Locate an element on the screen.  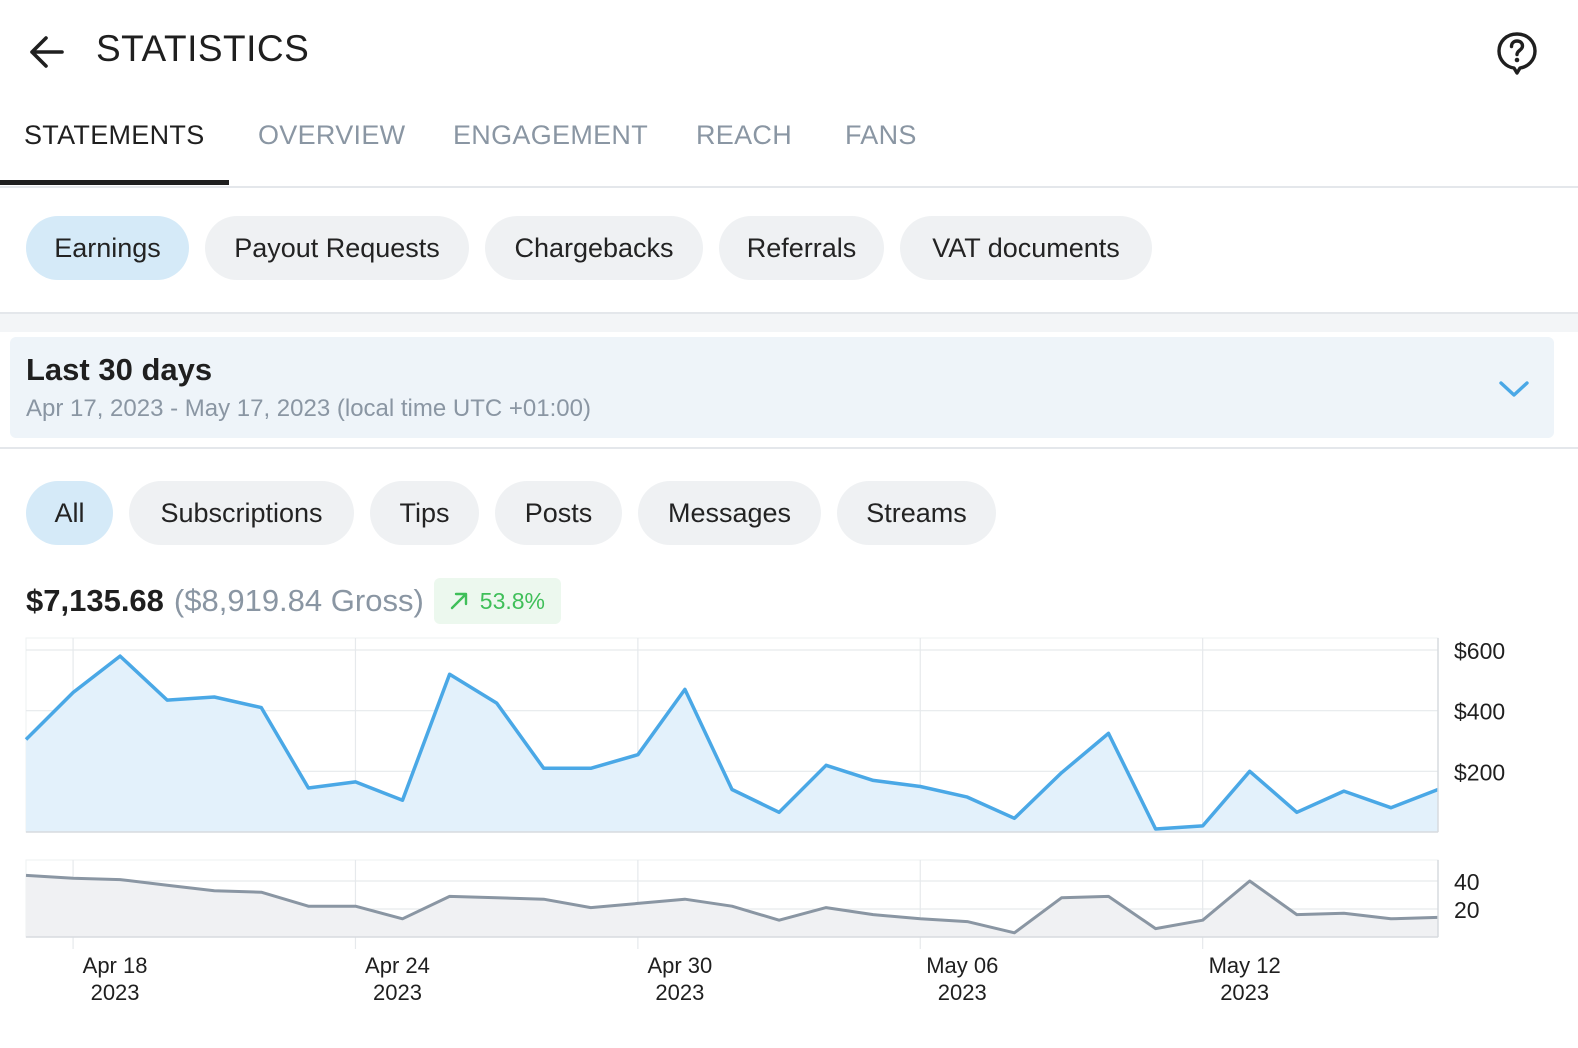
main-ytick-label: $200 is located at coordinates (1479, 772).